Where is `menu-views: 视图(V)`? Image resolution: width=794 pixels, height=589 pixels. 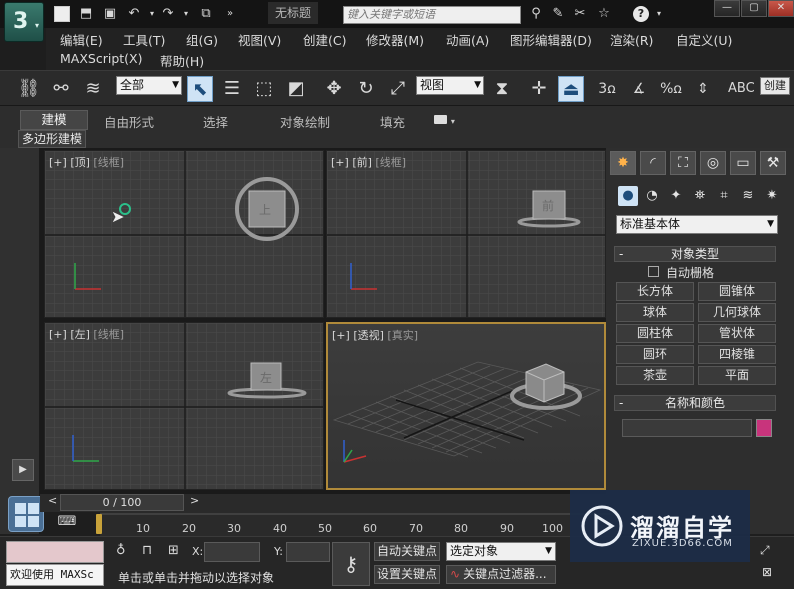
menu-views: 视图(V) is located at coordinates (259, 39).